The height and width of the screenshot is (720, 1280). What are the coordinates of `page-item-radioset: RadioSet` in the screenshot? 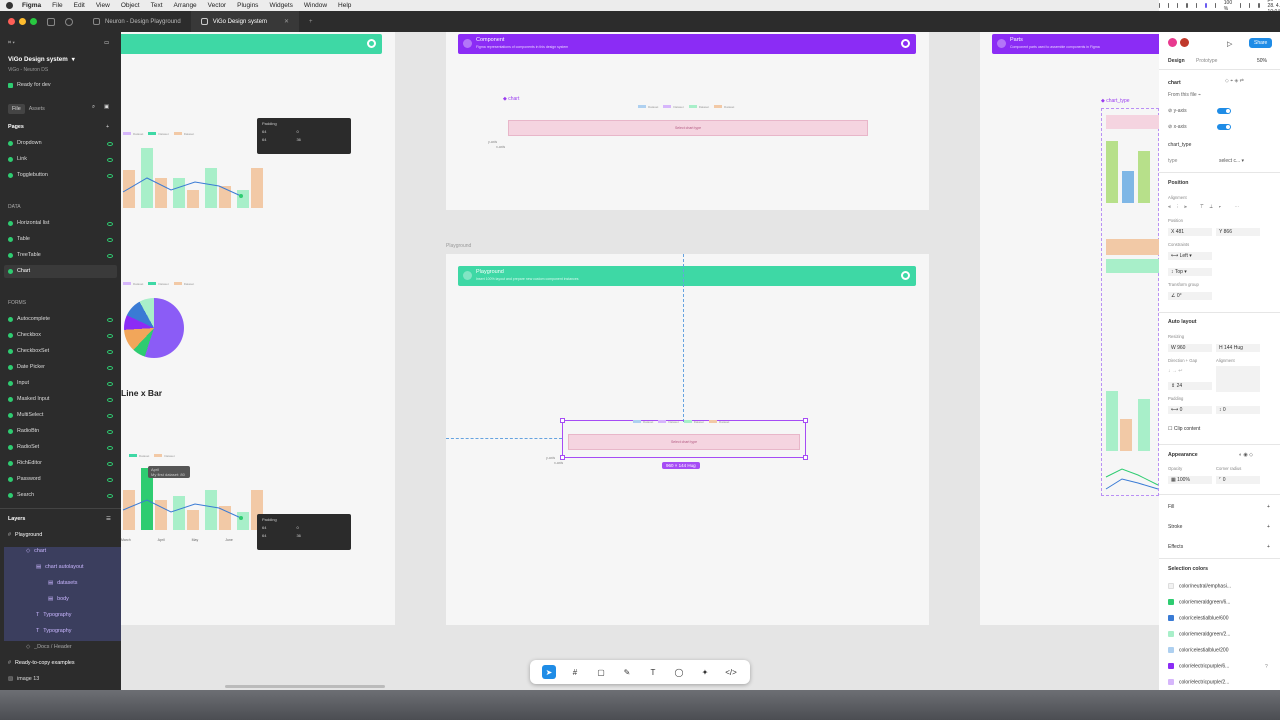 It's located at (23, 447).